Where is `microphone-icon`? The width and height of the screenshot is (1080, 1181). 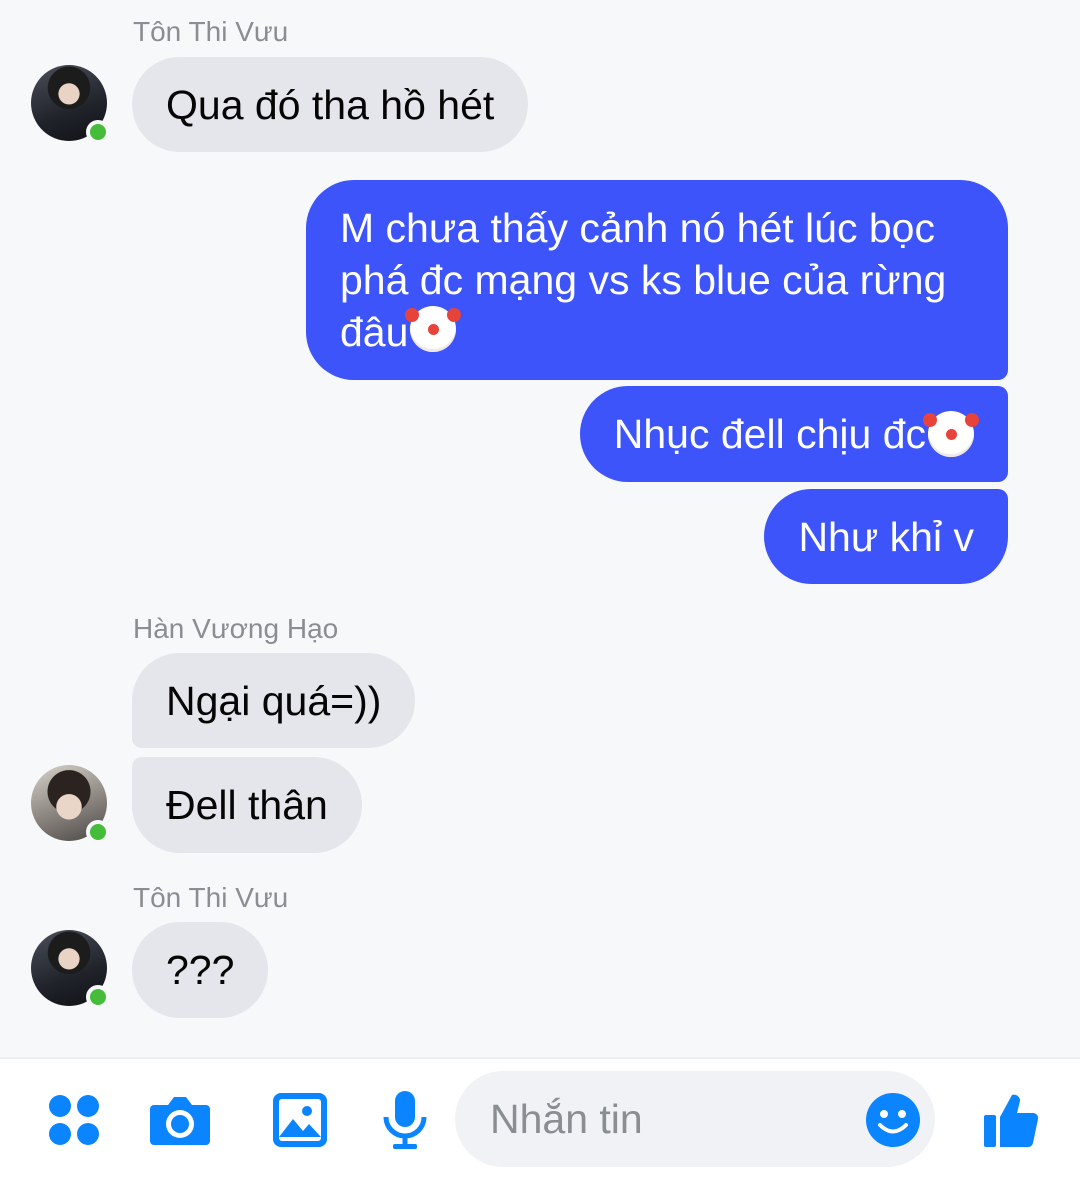
microphone-icon is located at coordinates (405, 1120).